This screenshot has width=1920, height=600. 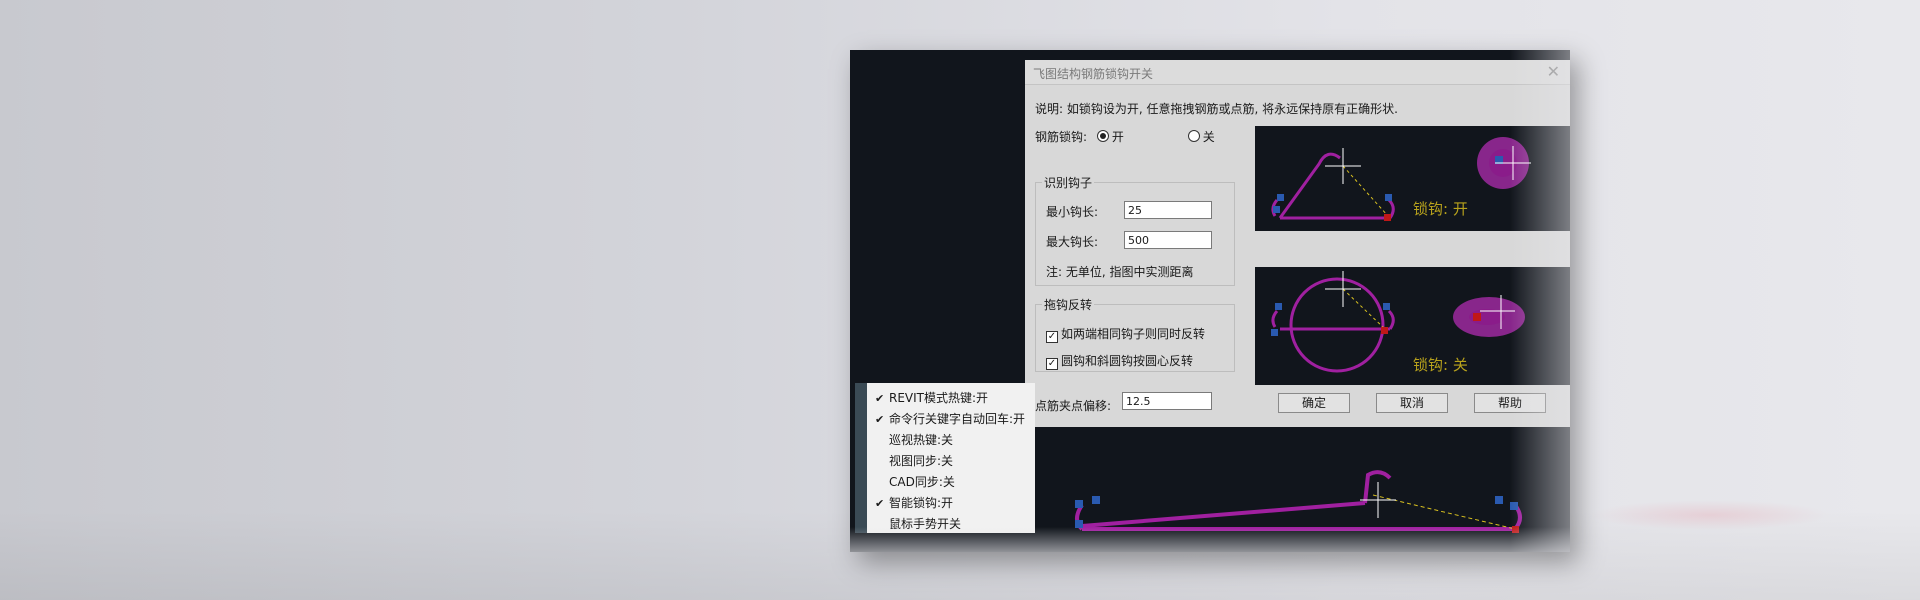 I want to click on flip-center-checkbox: ✓ 圆钩和斜圆钩按圆心反转, so click(x=1119, y=361).